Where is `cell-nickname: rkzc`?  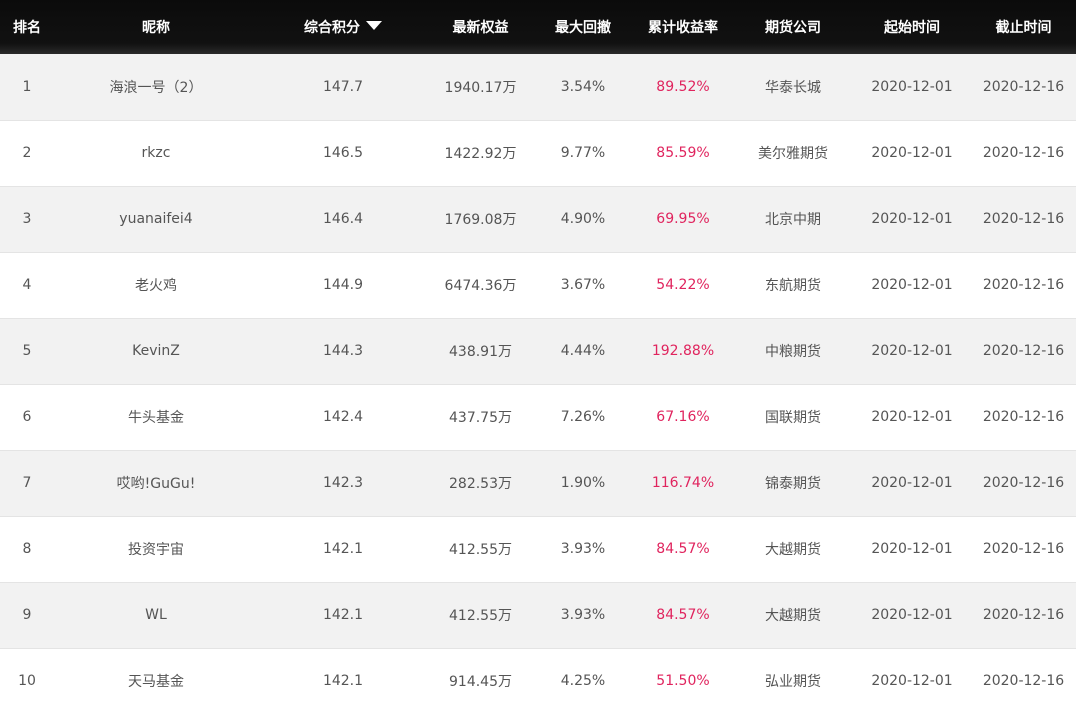
cell-nickname: rkzc is located at coordinates (156, 153).